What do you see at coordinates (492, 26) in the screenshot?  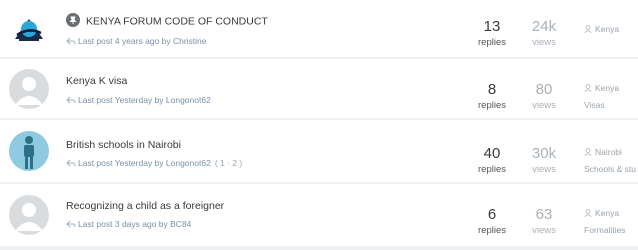 I see `replies-count: 13` at bounding box center [492, 26].